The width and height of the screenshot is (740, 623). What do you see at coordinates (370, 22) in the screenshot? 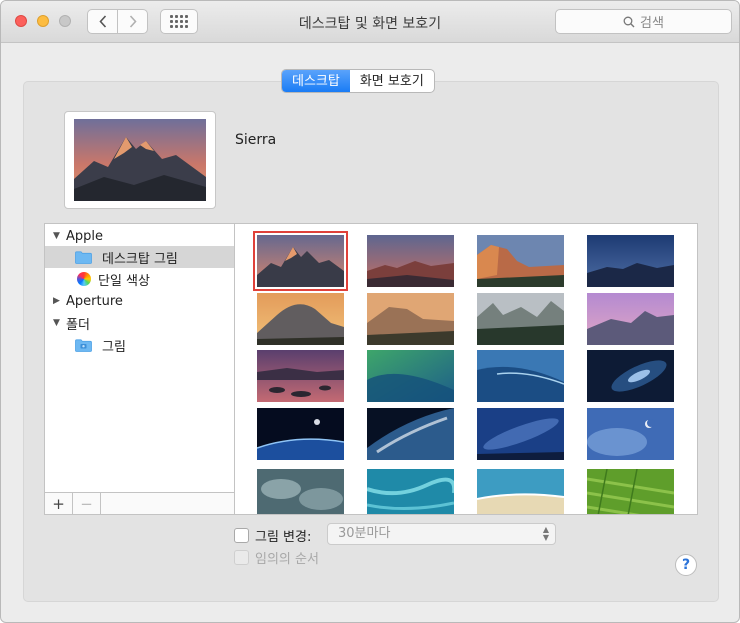
I see `titlebar: 데스크탑 및 화면 보호기 검색` at bounding box center [370, 22].